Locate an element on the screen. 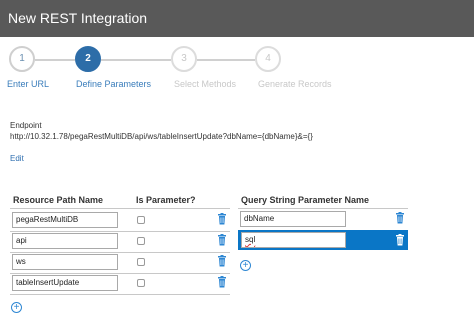 Image resolution: width=474 pixels, height=335 pixels. query-string-parameter-name-header: Query String Parameter Name is located at coordinates (305, 200).